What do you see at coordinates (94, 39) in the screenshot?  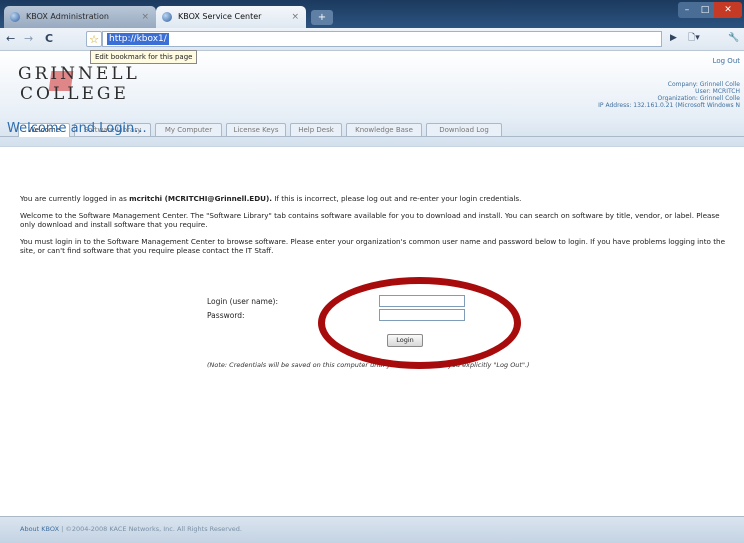 I see `bookmark-star-icon: ☆` at bounding box center [94, 39].